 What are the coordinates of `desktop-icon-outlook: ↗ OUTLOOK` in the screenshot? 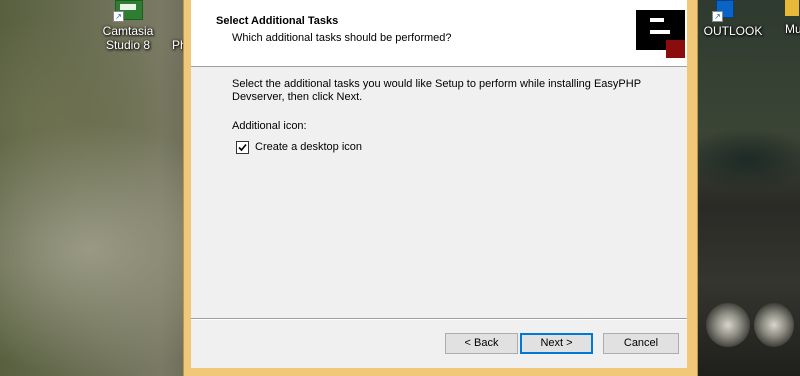 It's located at (733, 19).